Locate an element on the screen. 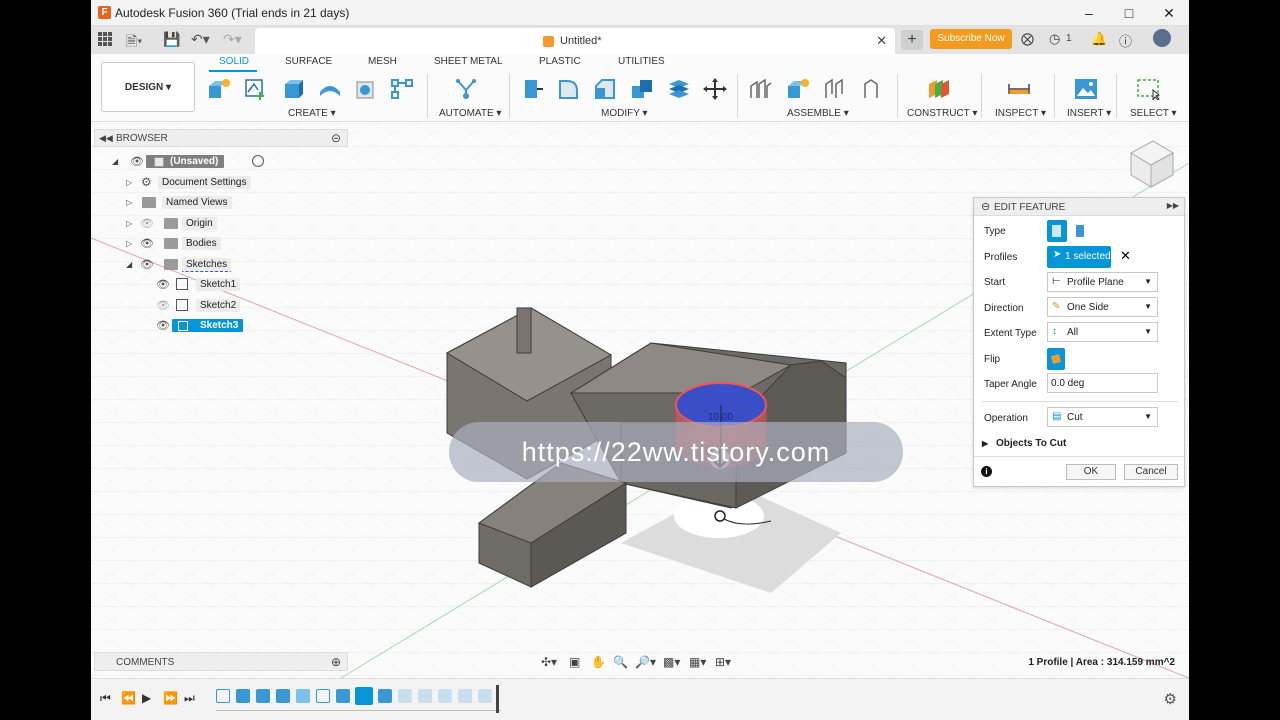 The image size is (1280, 720). flip-toggle is located at coordinates (1056, 359).